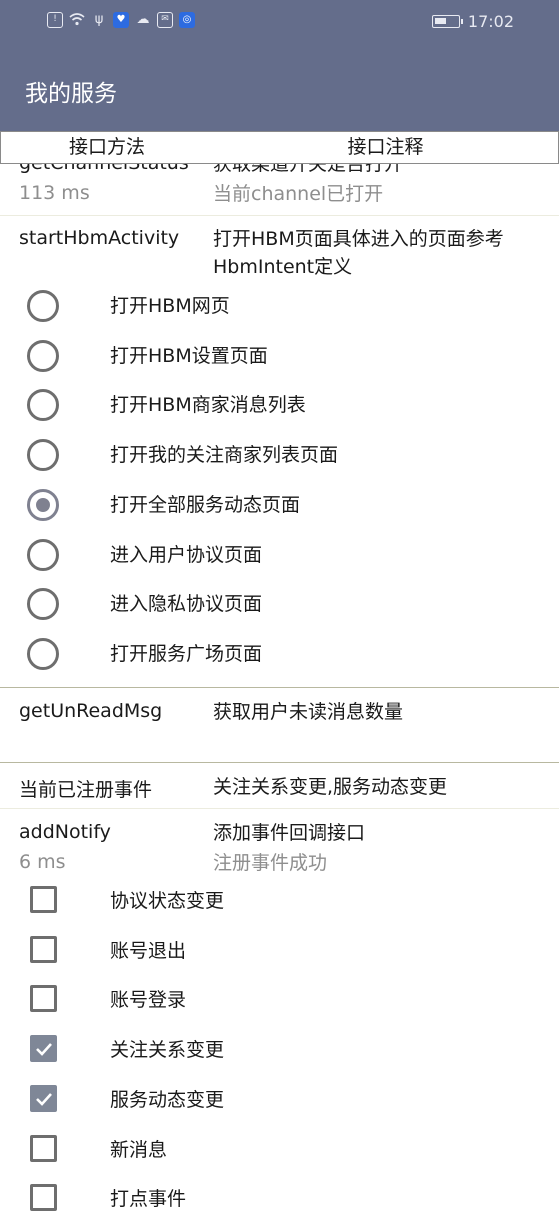 The image size is (559, 1211). I want to click on call-time: 113 ms, so click(54, 193).